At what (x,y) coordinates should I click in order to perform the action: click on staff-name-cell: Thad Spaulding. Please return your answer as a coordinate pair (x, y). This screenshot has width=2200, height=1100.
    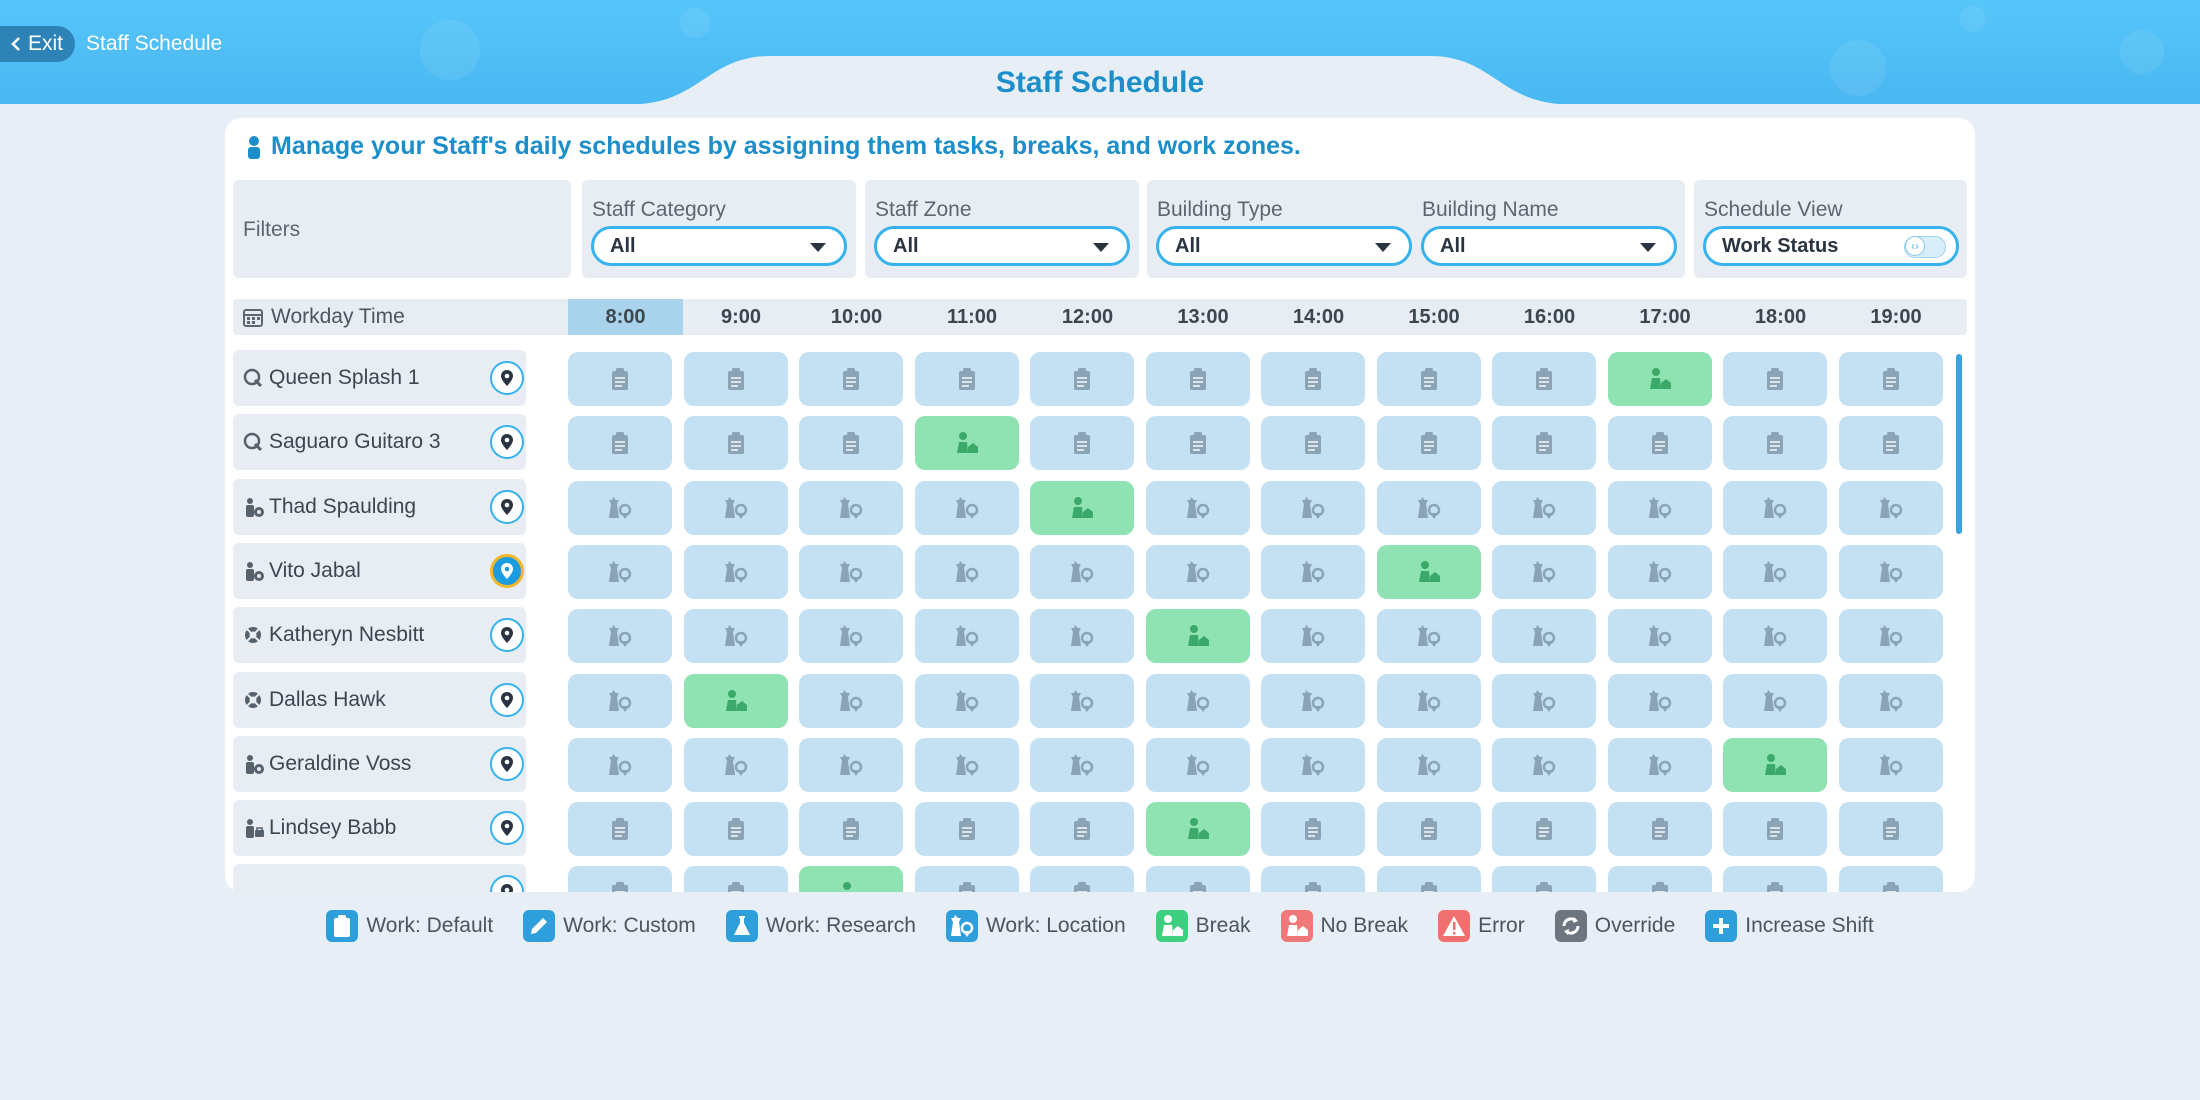
    Looking at the image, I should click on (379, 506).